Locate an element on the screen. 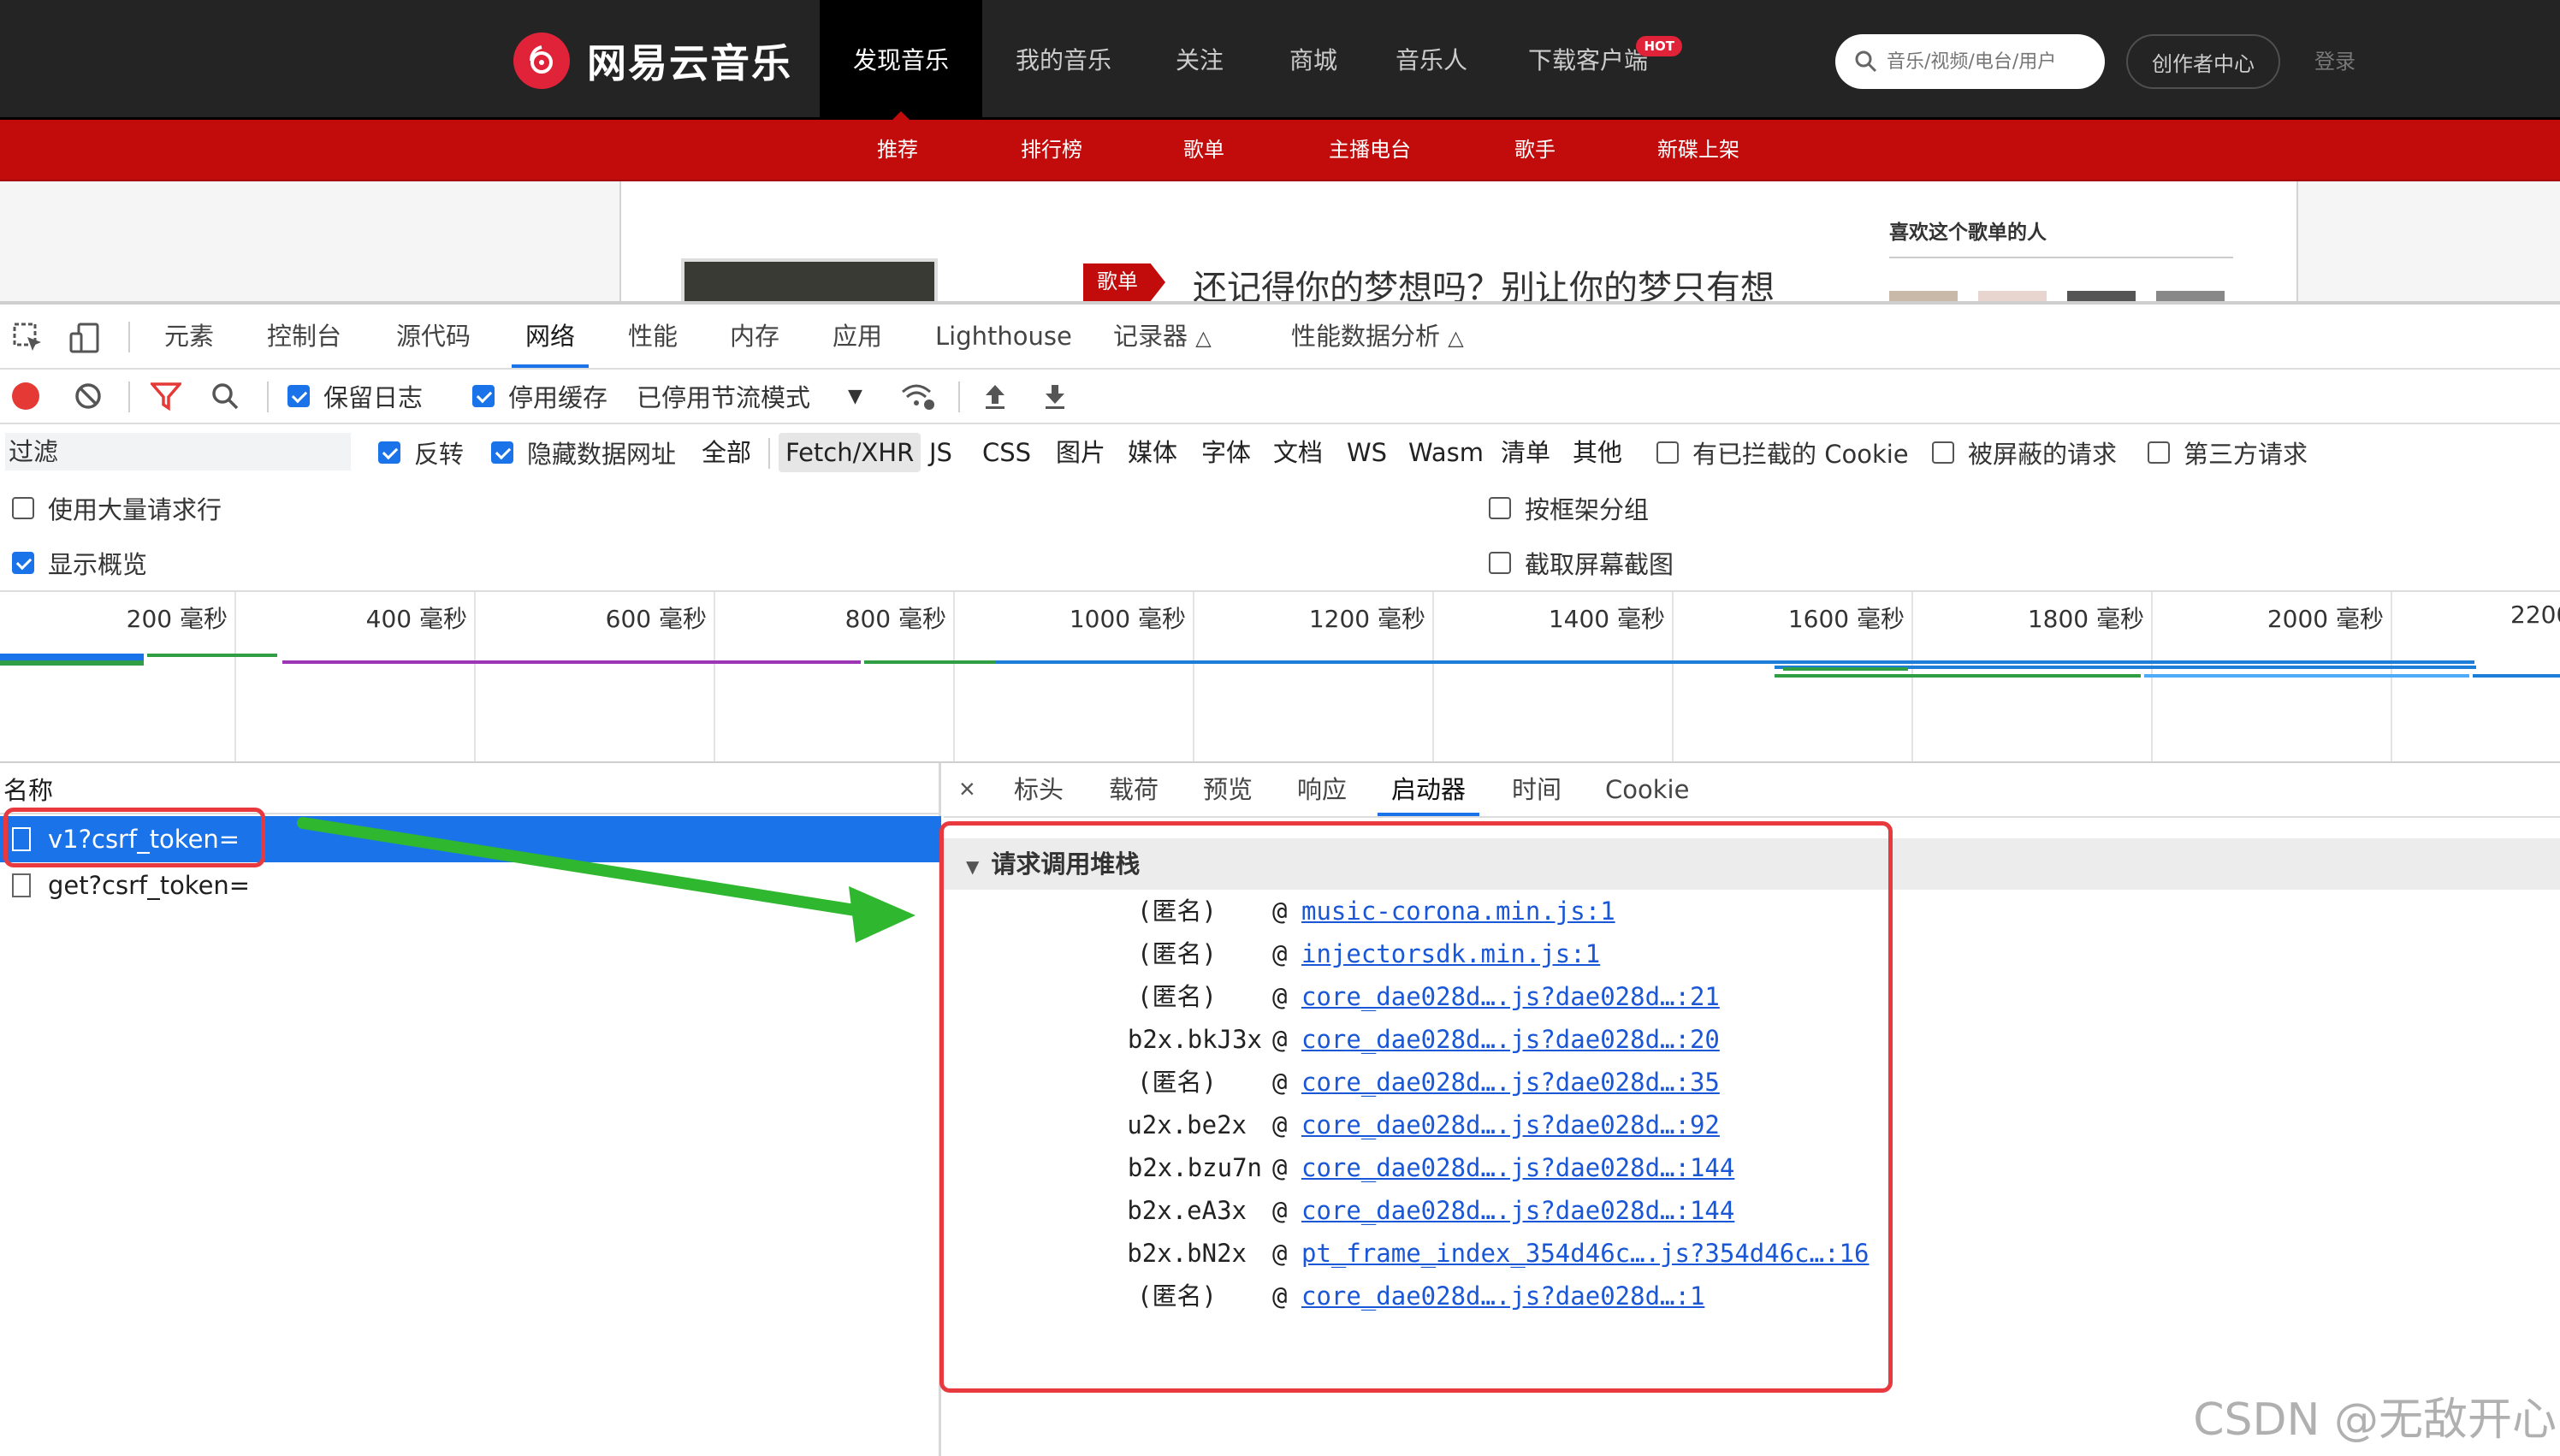  filter-type-other: 其他 is located at coordinates (1597, 452).